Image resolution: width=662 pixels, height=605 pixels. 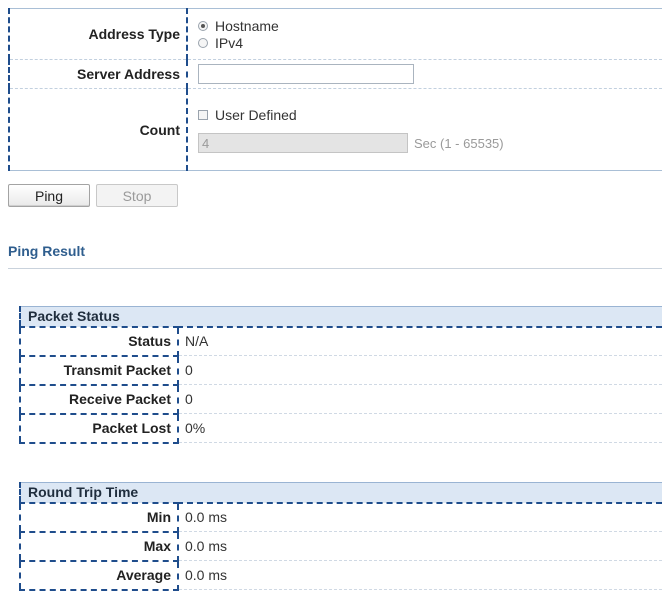 What do you see at coordinates (98, 34) in the screenshot?
I see `address-type-label: Address Type` at bounding box center [98, 34].